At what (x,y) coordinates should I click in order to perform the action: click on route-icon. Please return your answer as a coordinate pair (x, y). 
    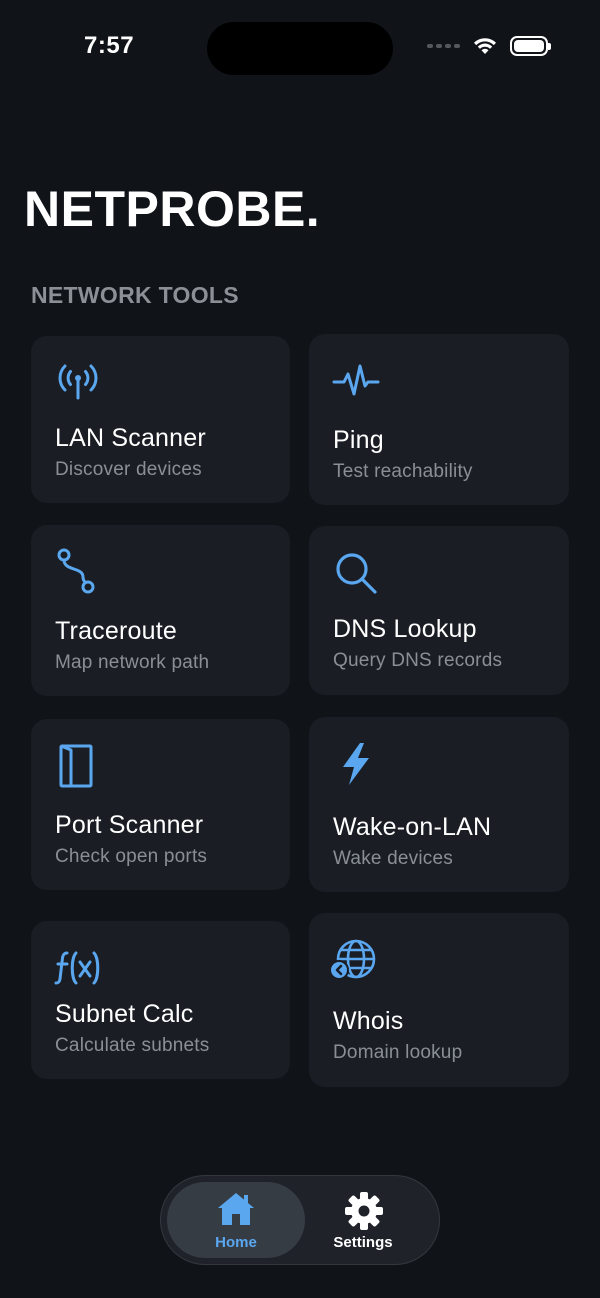
    Looking at the image, I should click on (78, 572).